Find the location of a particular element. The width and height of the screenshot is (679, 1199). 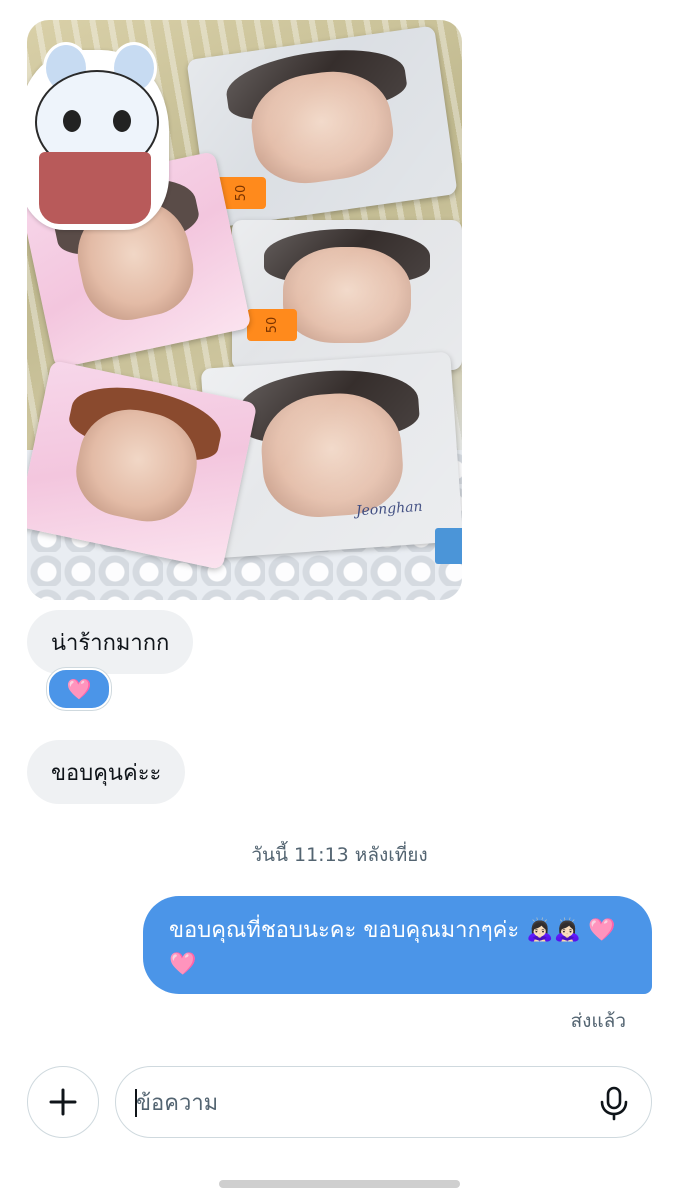

received-message: ขอบคุนค่ะะ is located at coordinates (106, 772).